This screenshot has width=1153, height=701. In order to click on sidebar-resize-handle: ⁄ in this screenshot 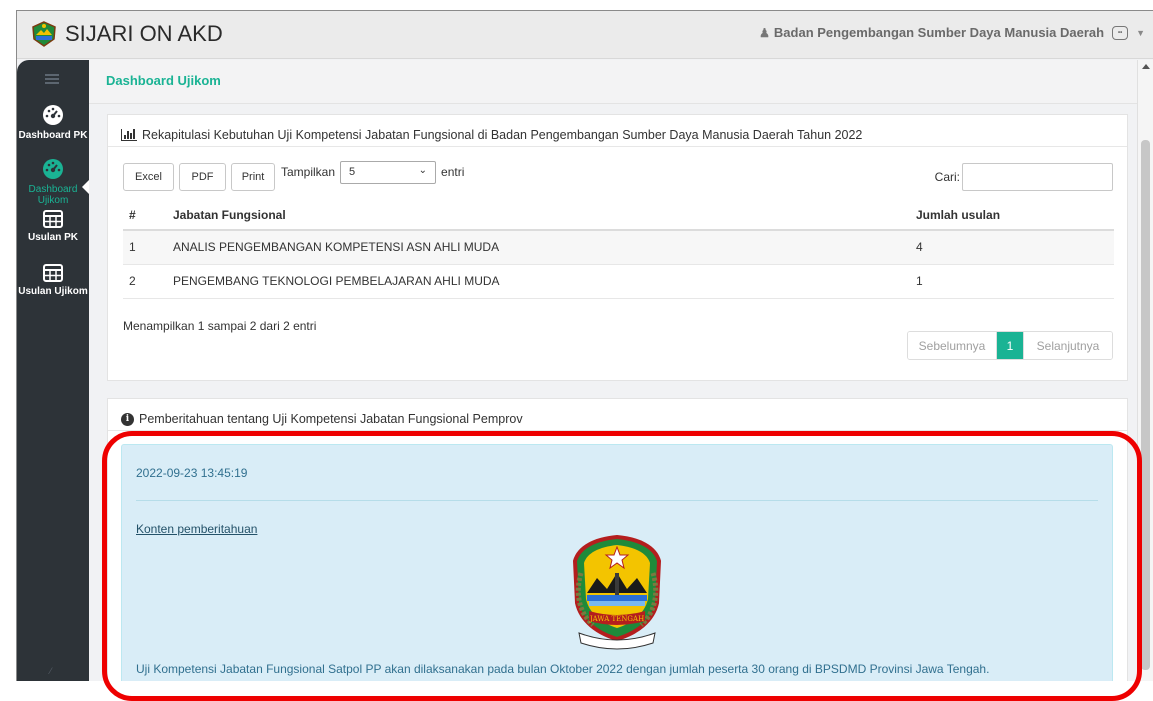, I will do `click(51, 671)`.